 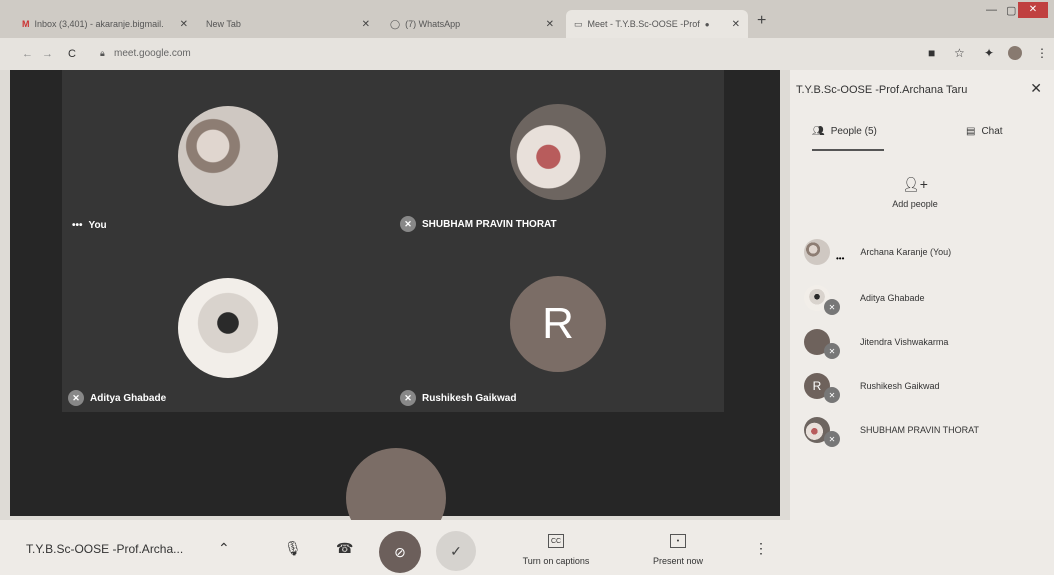 What do you see at coordinates (27, 54) in the screenshot?
I see `back-icon: ←` at bounding box center [27, 54].